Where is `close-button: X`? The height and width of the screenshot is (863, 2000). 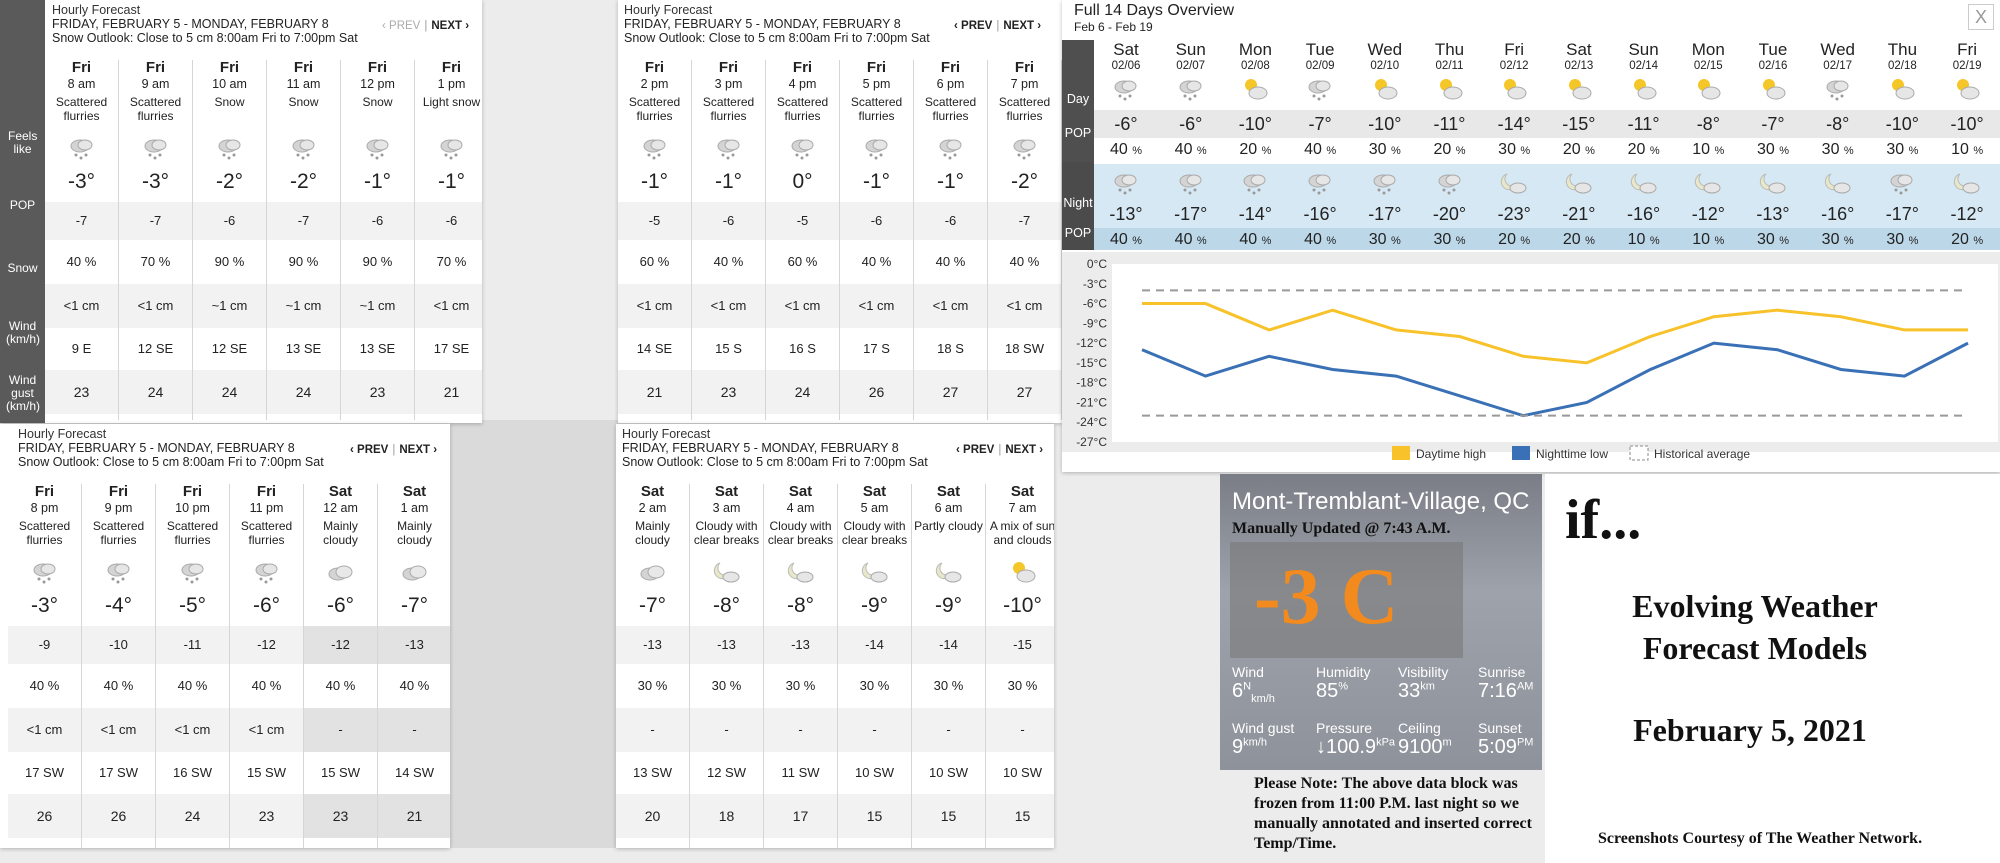 close-button: X is located at coordinates (1981, 17).